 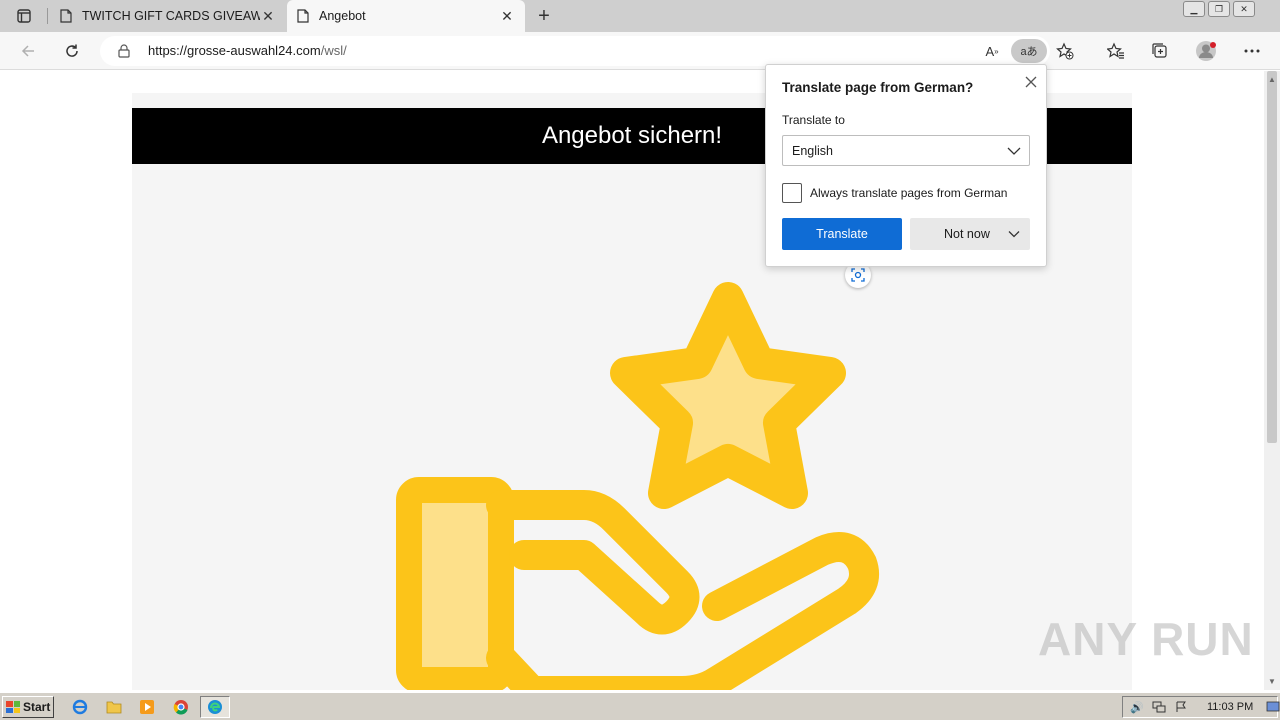 What do you see at coordinates (1272, 707) in the screenshot?
I see `show-desktop-icon` at bounding box center [1272, 707].